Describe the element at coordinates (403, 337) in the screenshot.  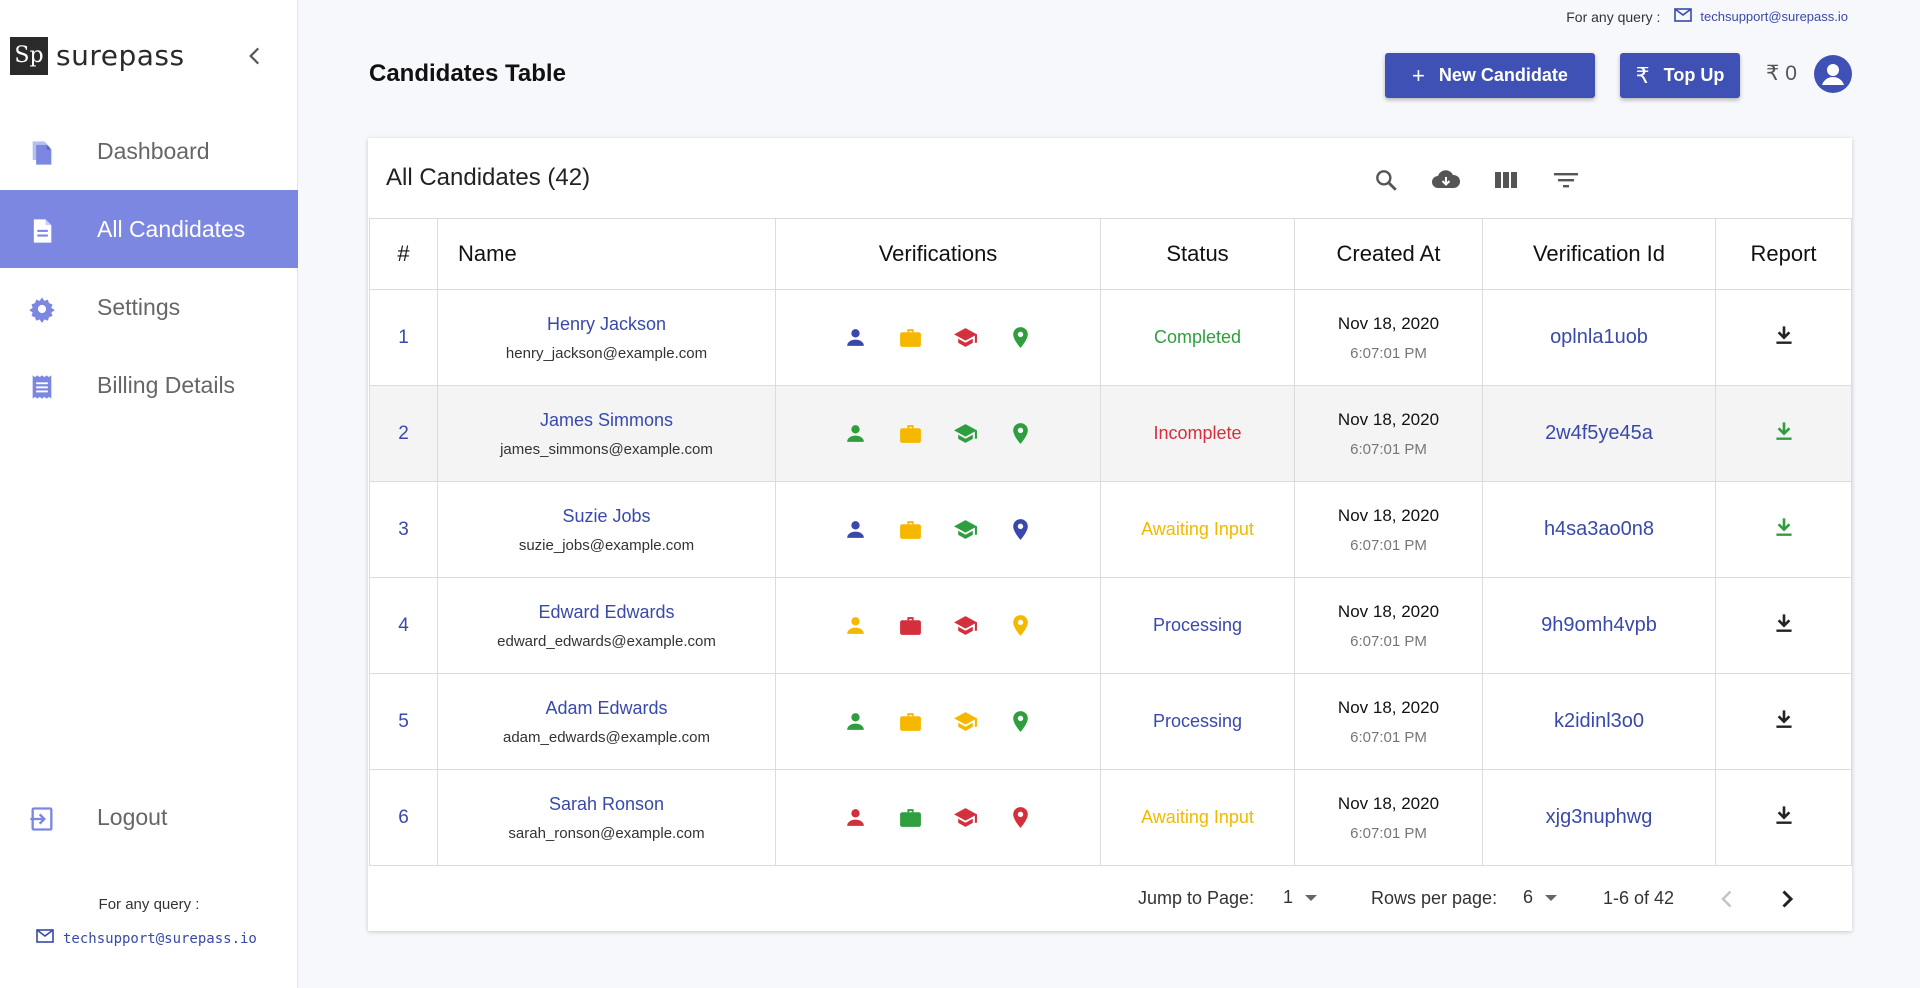
I see `row-index: 1` at that location.